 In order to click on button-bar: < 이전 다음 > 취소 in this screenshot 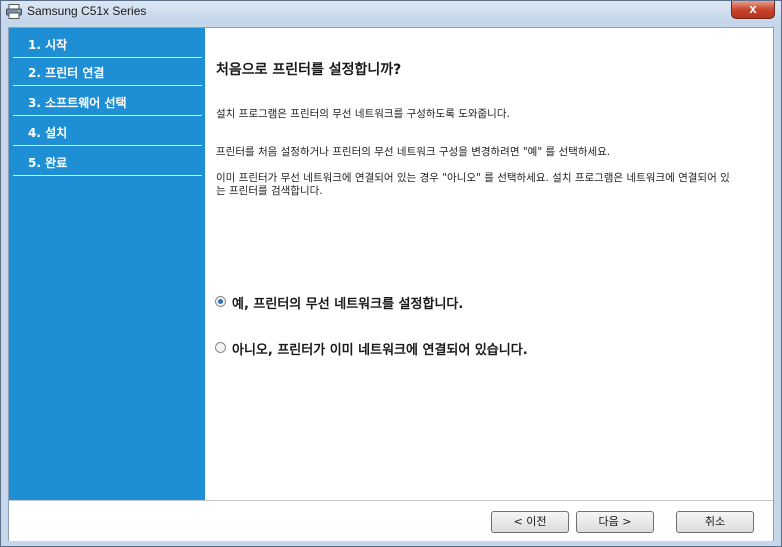, I will do `click(391, 520)`.